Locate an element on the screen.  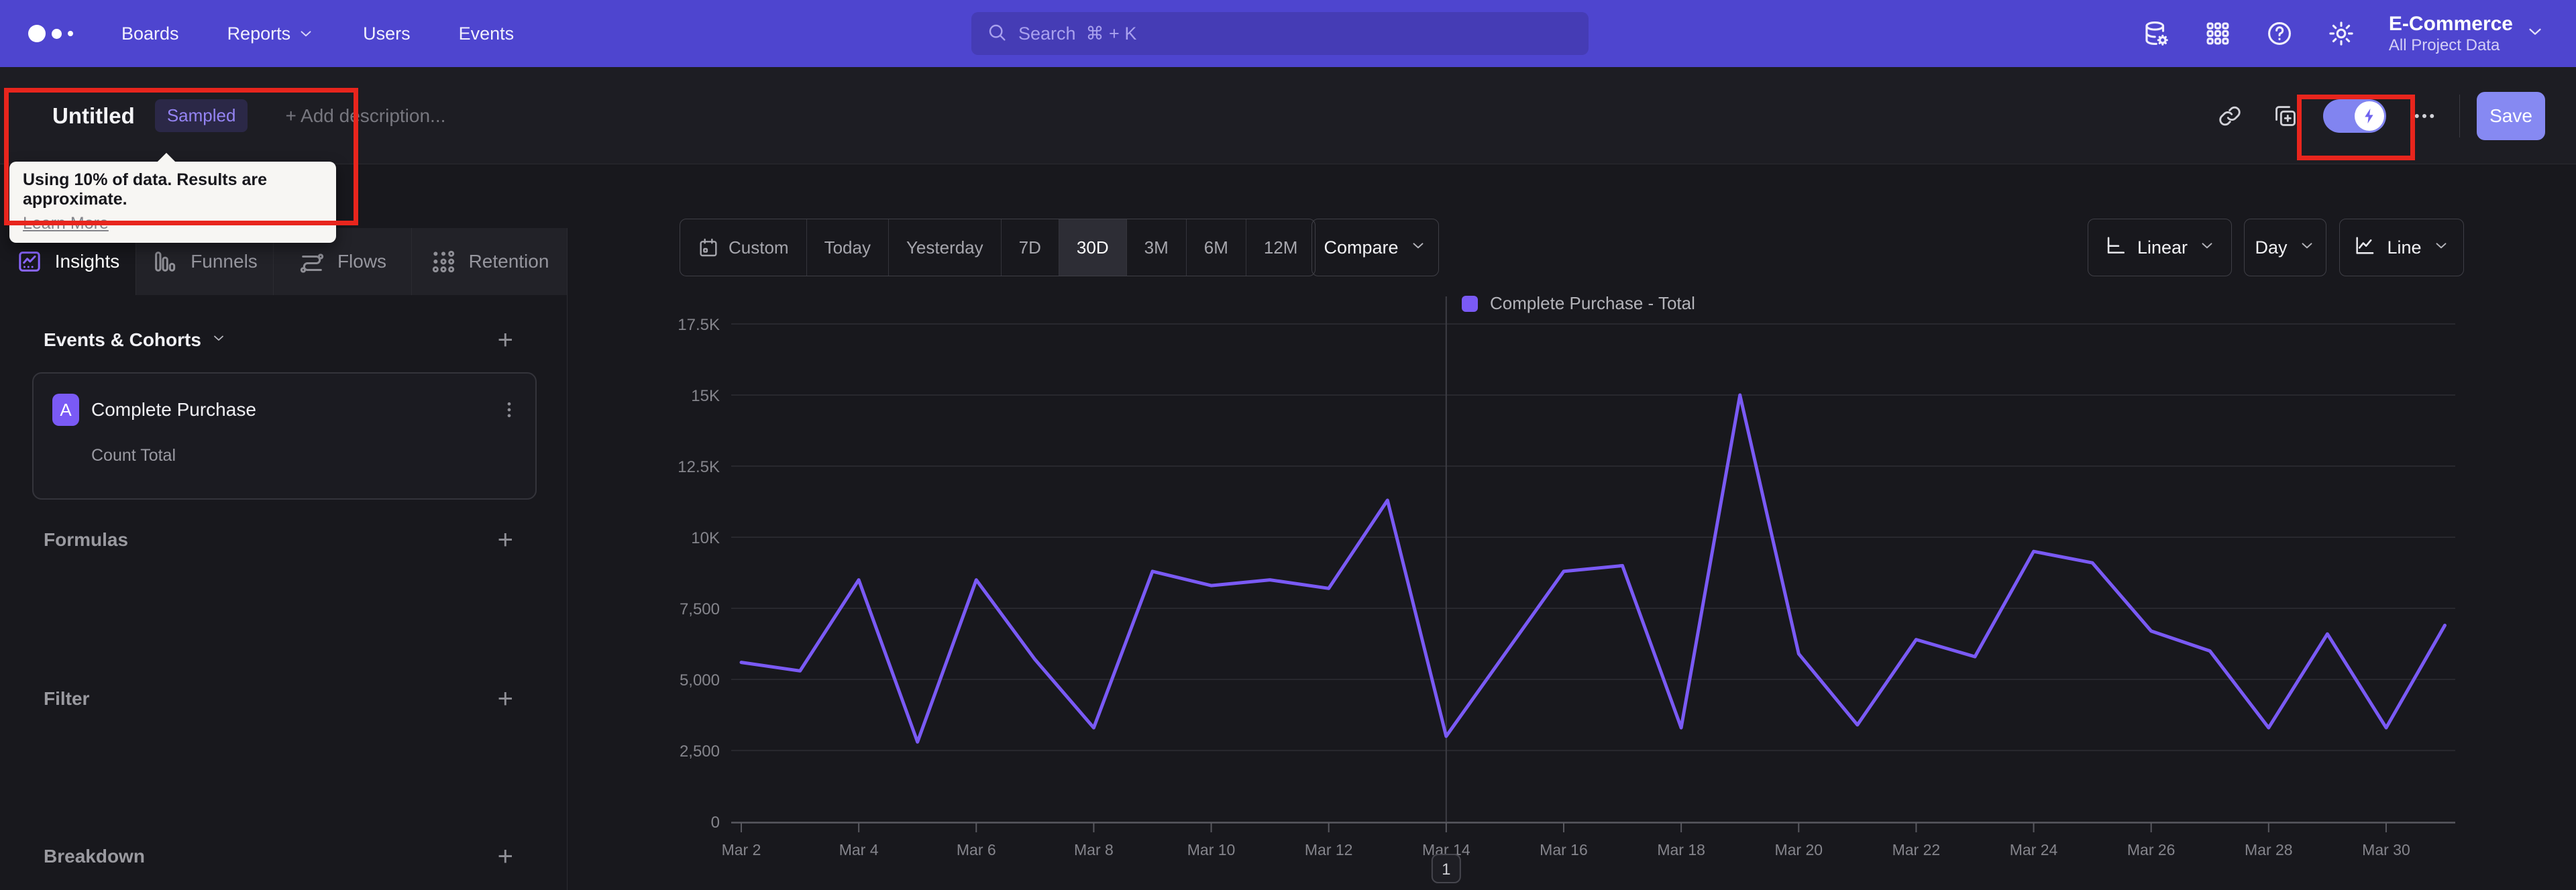
search-bar is located at coordinates (1280, 33).